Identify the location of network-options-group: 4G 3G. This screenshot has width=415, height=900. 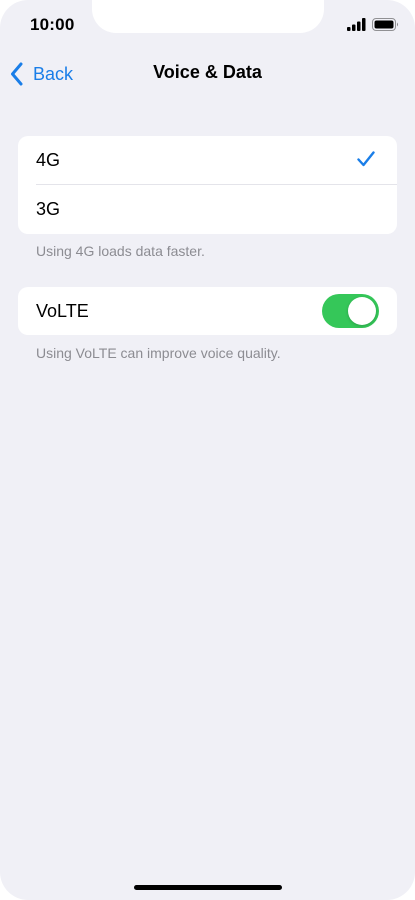
(207, 185).